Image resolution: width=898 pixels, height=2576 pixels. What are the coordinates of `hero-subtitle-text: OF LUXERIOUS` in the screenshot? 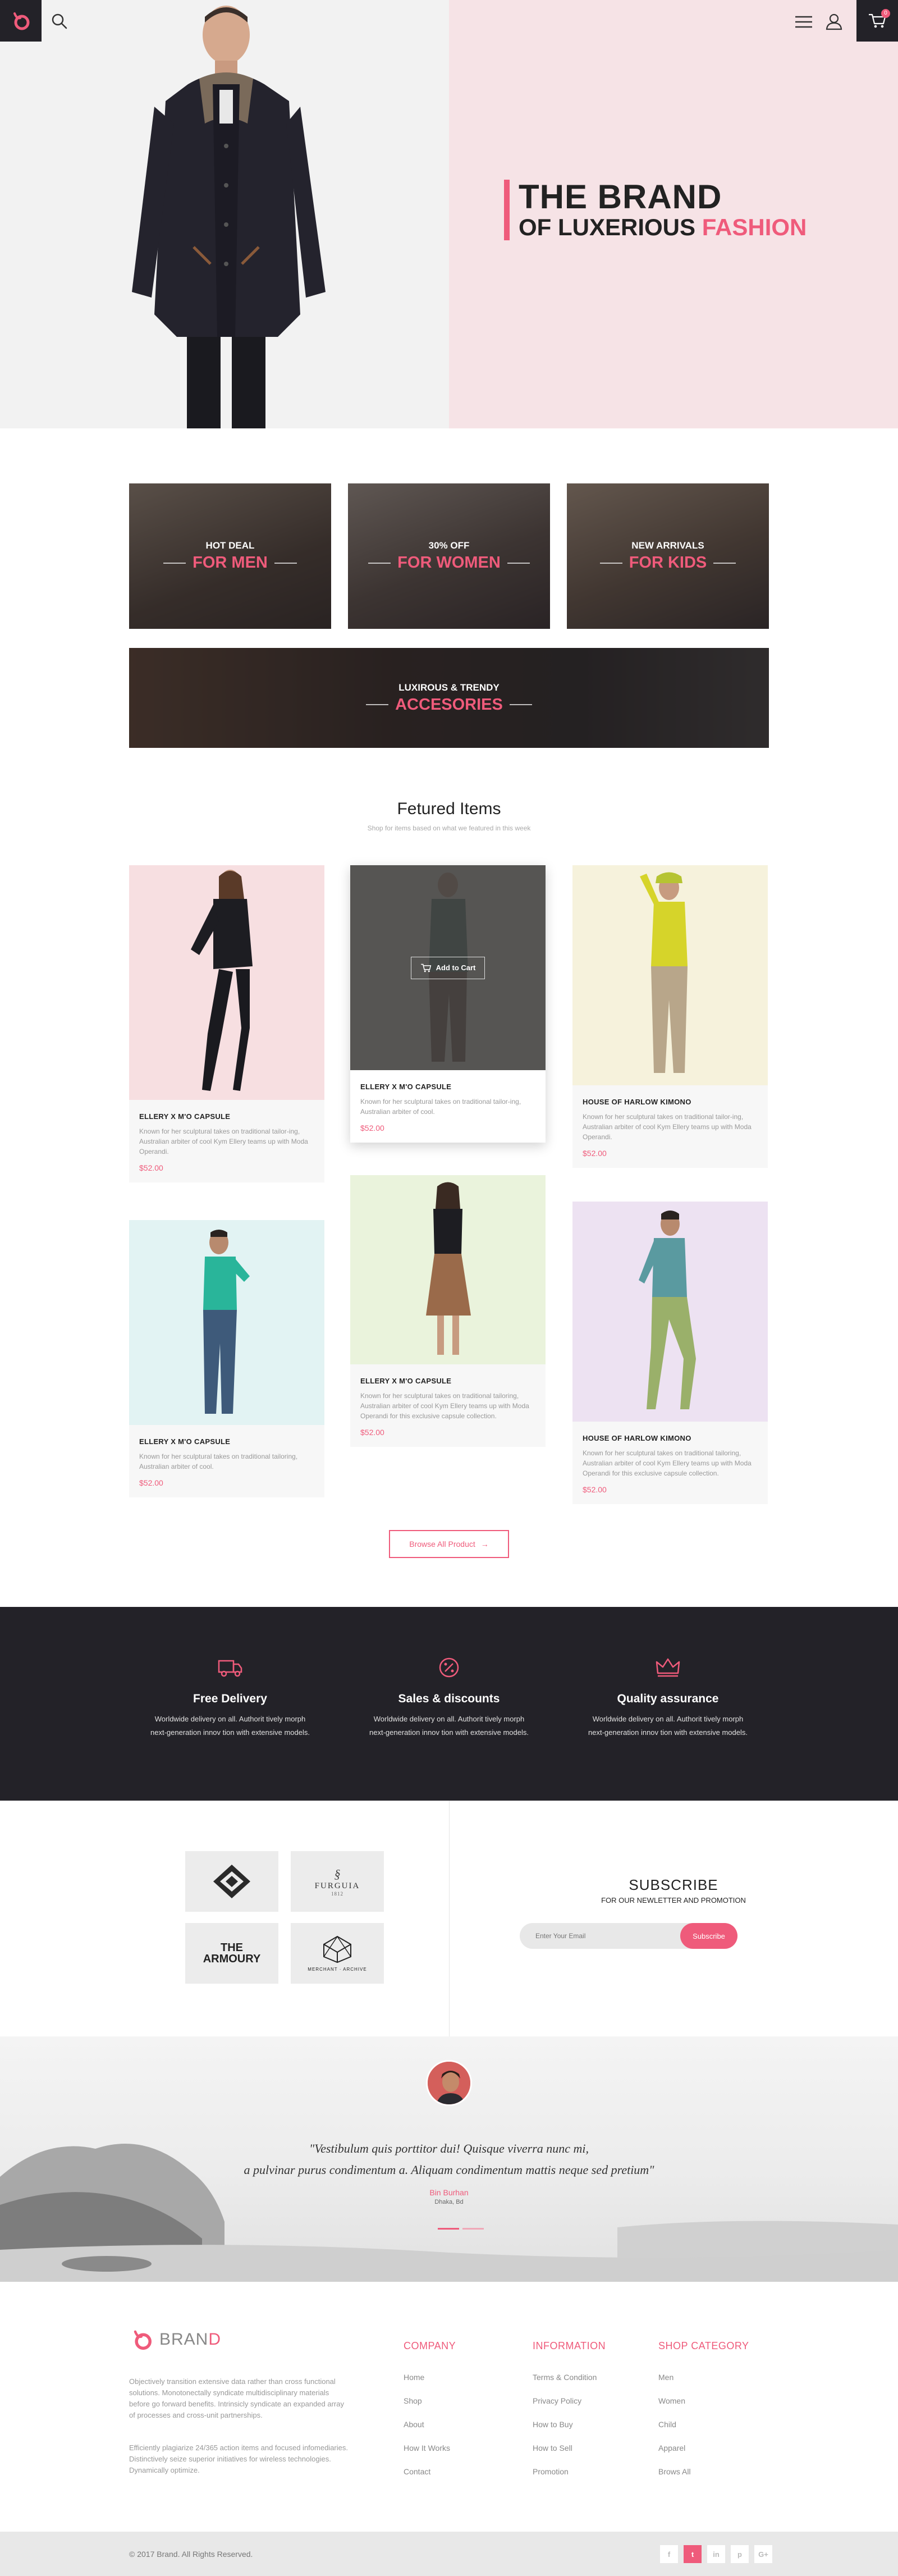 It's located at (607, 227).